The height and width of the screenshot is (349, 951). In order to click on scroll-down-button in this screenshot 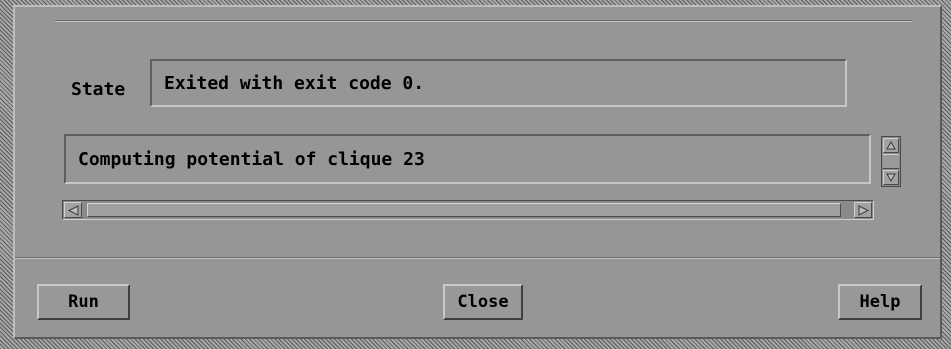, I will do `click(891, 177)`.